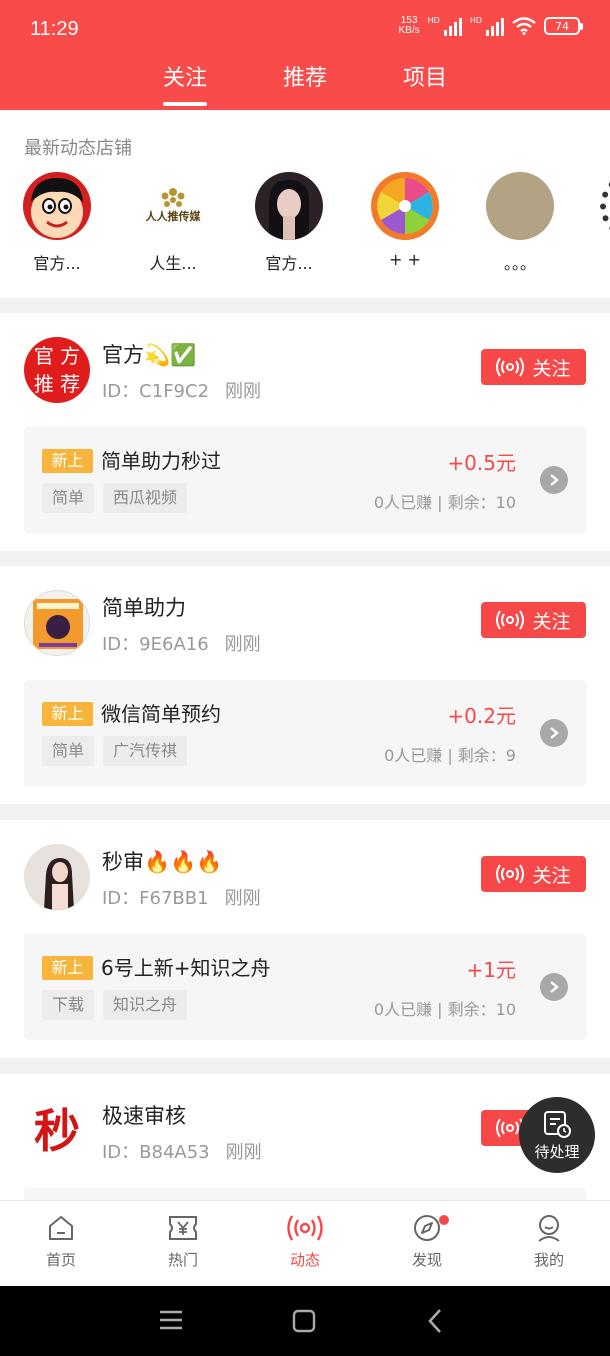 The image size is (610, 1356). What do you see at coordinates (183, 1228) in the screenshot?
I see `yen-ticket-icon` at bounding box center [183, 1228].